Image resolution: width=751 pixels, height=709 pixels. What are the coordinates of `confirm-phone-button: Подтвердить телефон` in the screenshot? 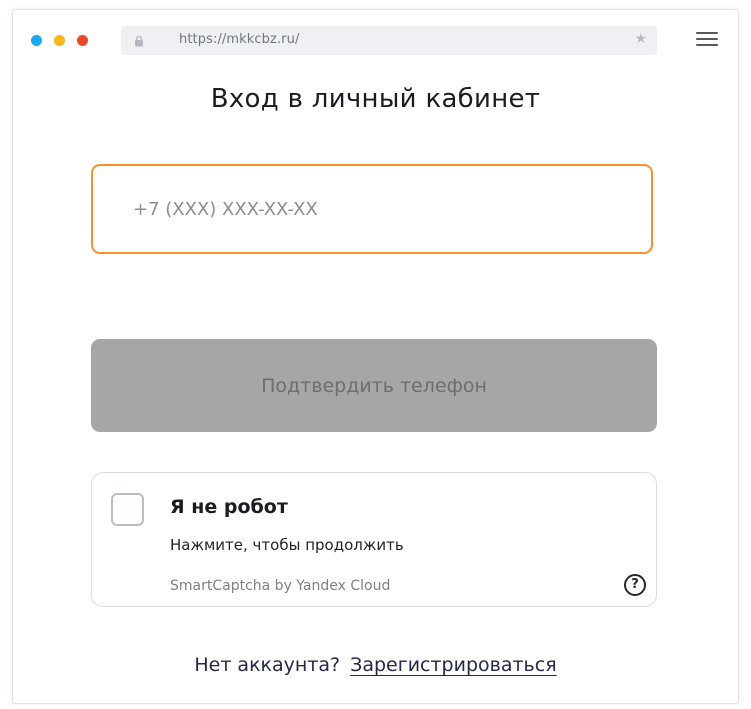 It's located at (374, 385).